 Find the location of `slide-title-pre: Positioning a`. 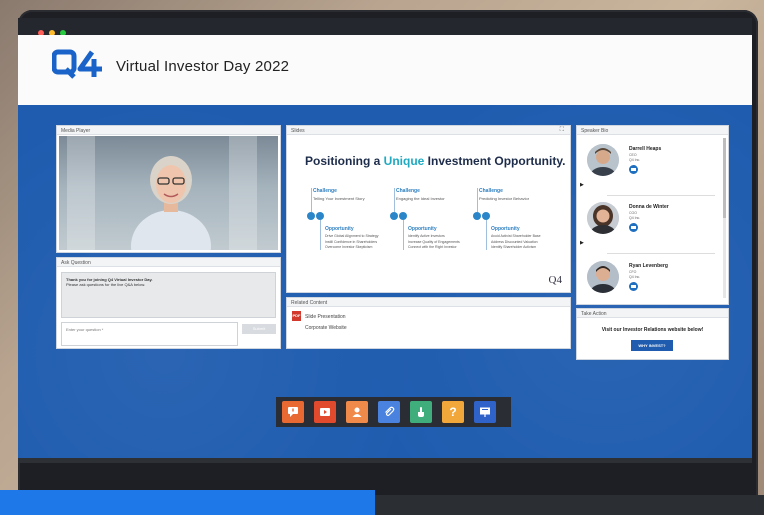

slide-title-pre: Positioning a is located at coordinates (344, 161).